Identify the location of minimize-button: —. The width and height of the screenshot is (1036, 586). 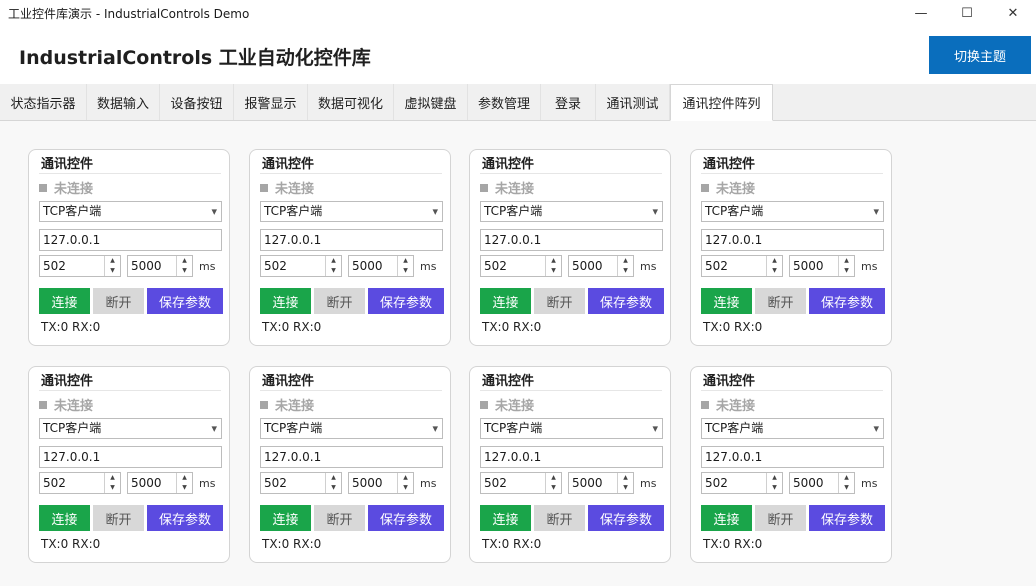
(921, 13).